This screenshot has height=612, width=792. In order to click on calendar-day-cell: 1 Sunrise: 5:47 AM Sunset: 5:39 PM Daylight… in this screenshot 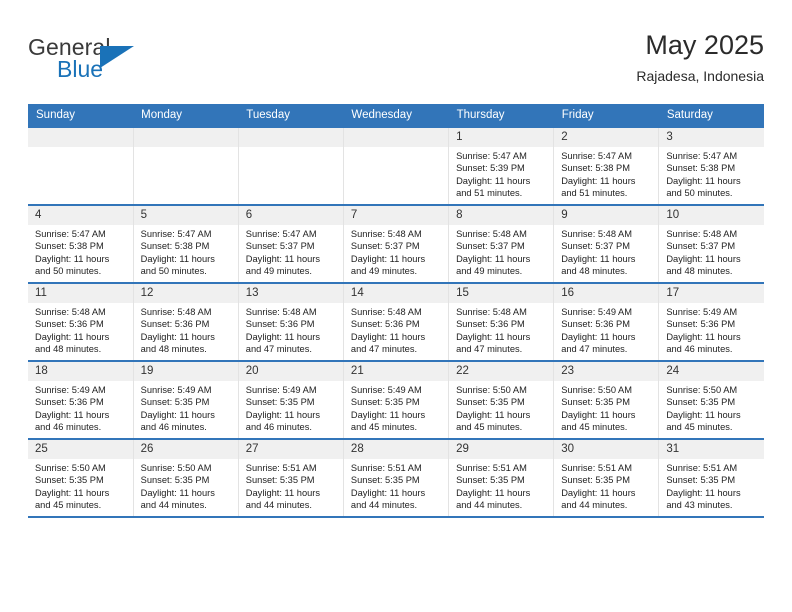, I will do `click(501, 165)`.